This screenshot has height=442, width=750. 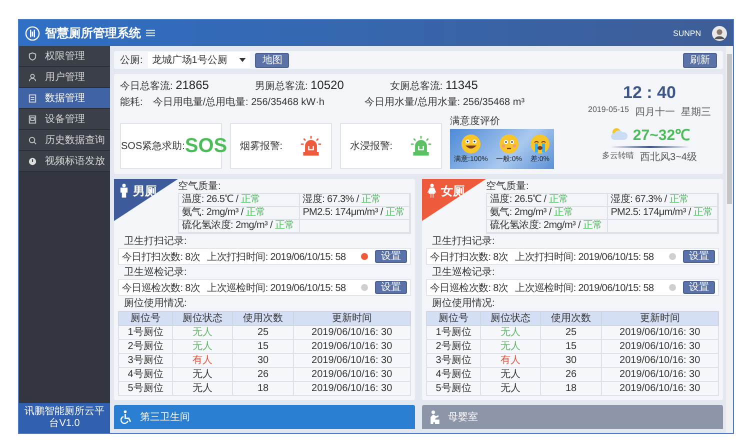 What do you see at coordinates (470, 144) in the screenshot?
I see `smiling-face-icon` at bounding box center [470, 144].